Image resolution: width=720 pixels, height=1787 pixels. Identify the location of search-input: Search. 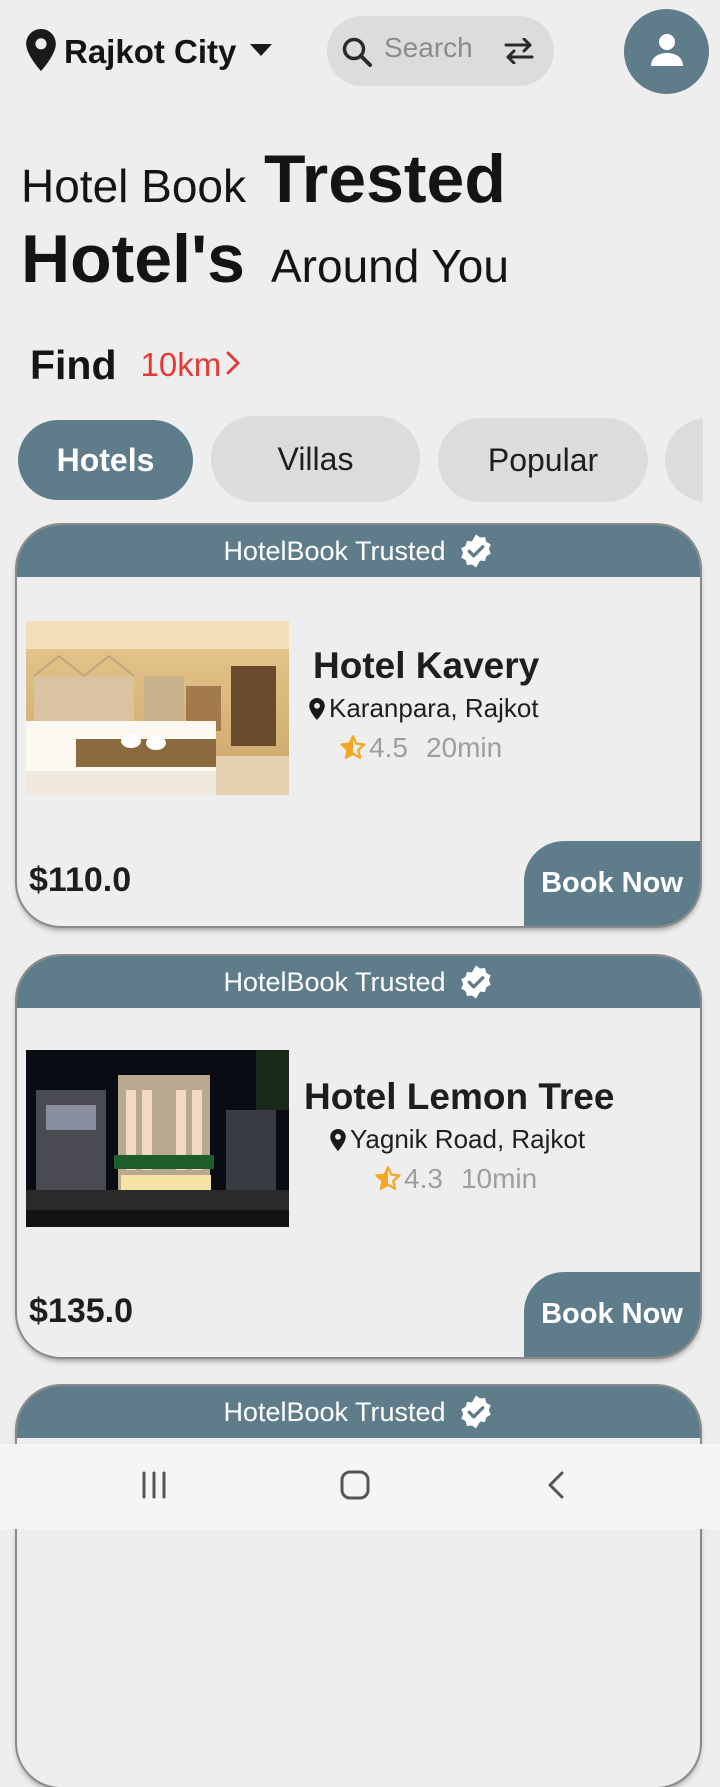
(428, 48).